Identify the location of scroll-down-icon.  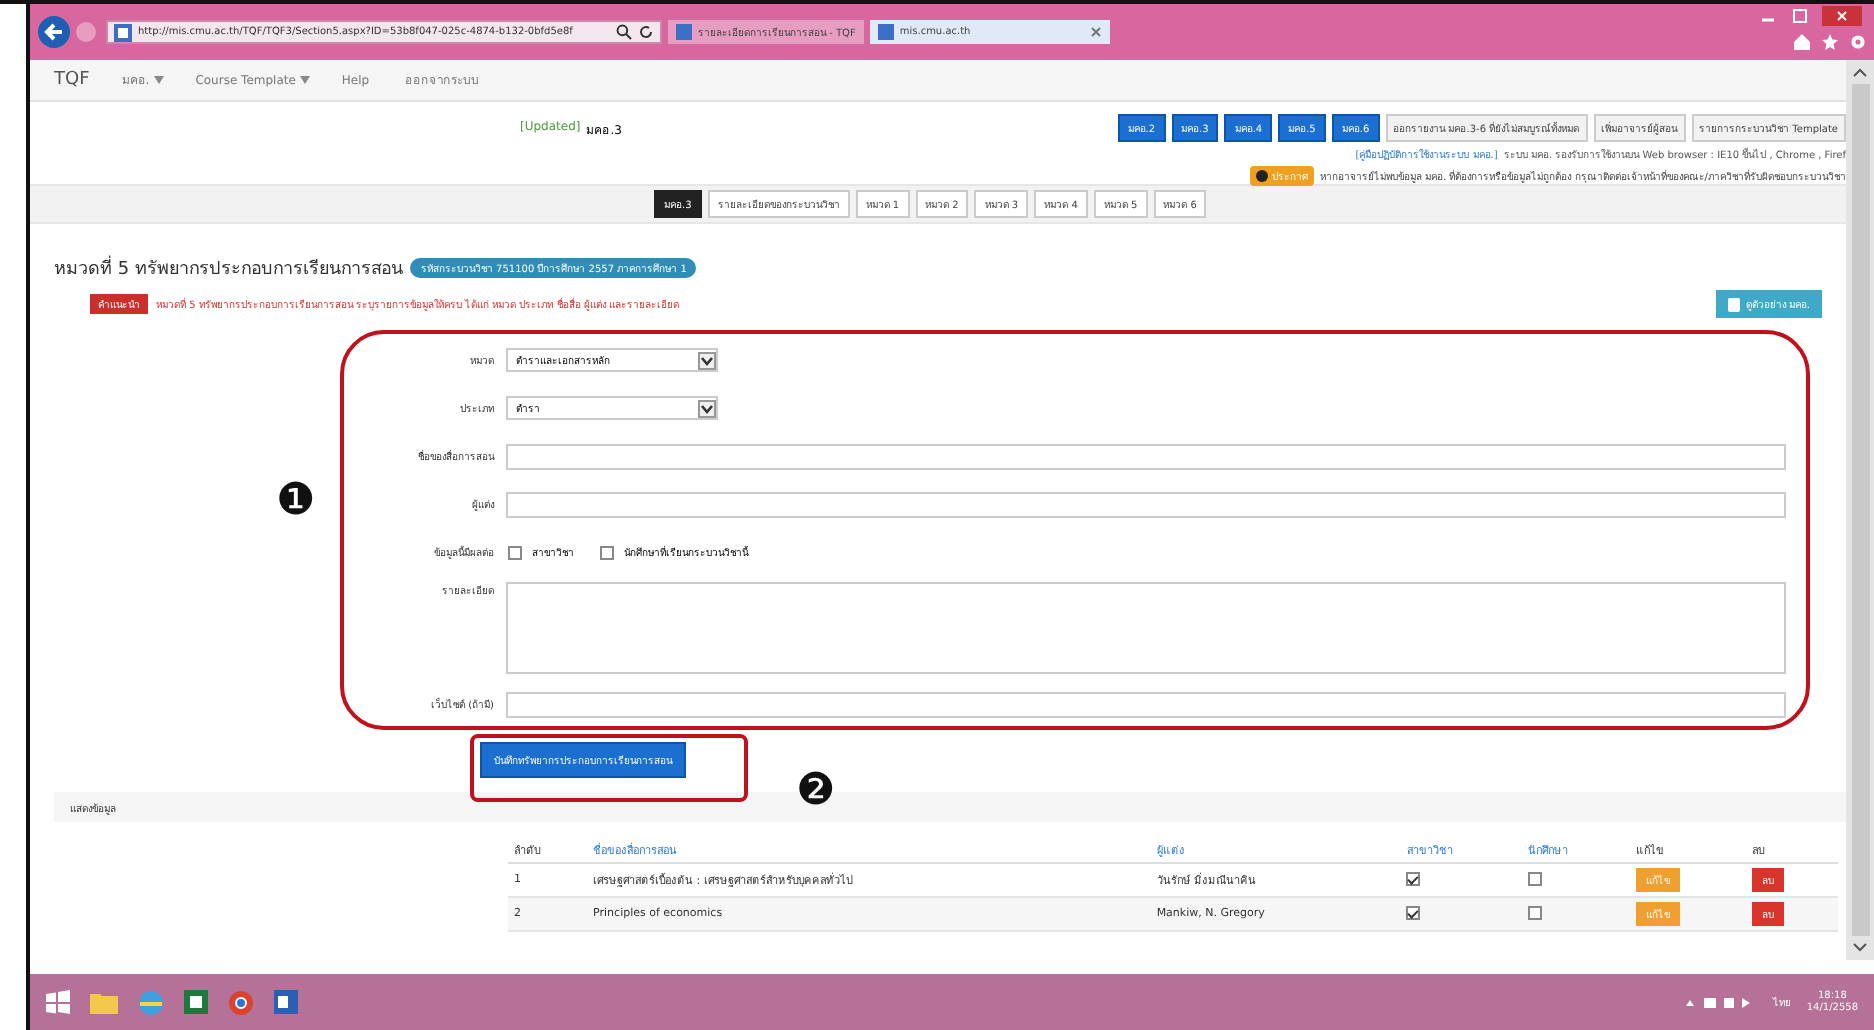
(1860, 948).